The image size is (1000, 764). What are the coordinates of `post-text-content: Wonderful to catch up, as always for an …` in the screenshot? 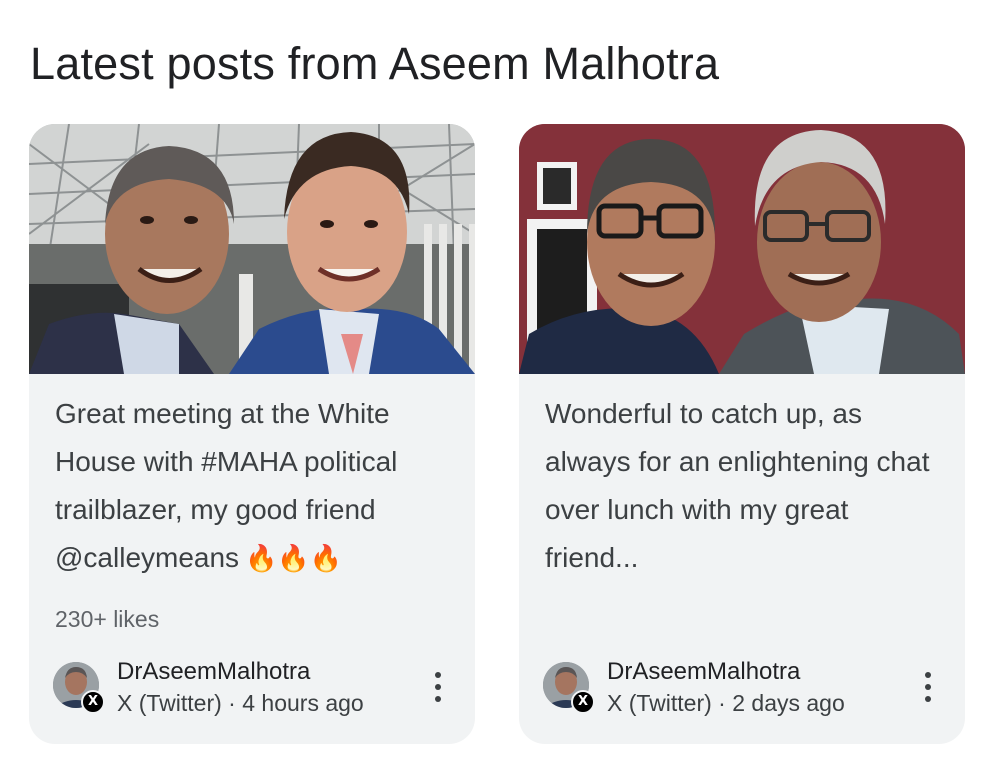 It's located at (737, 485).